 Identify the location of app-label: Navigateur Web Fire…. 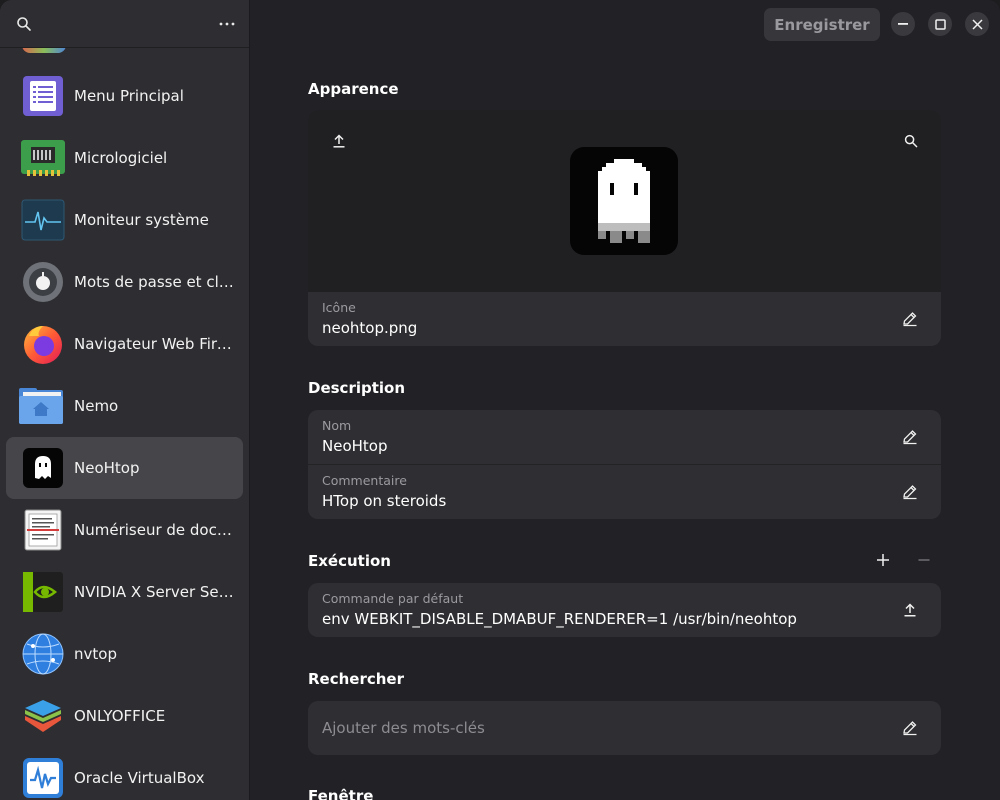
(154, 344).